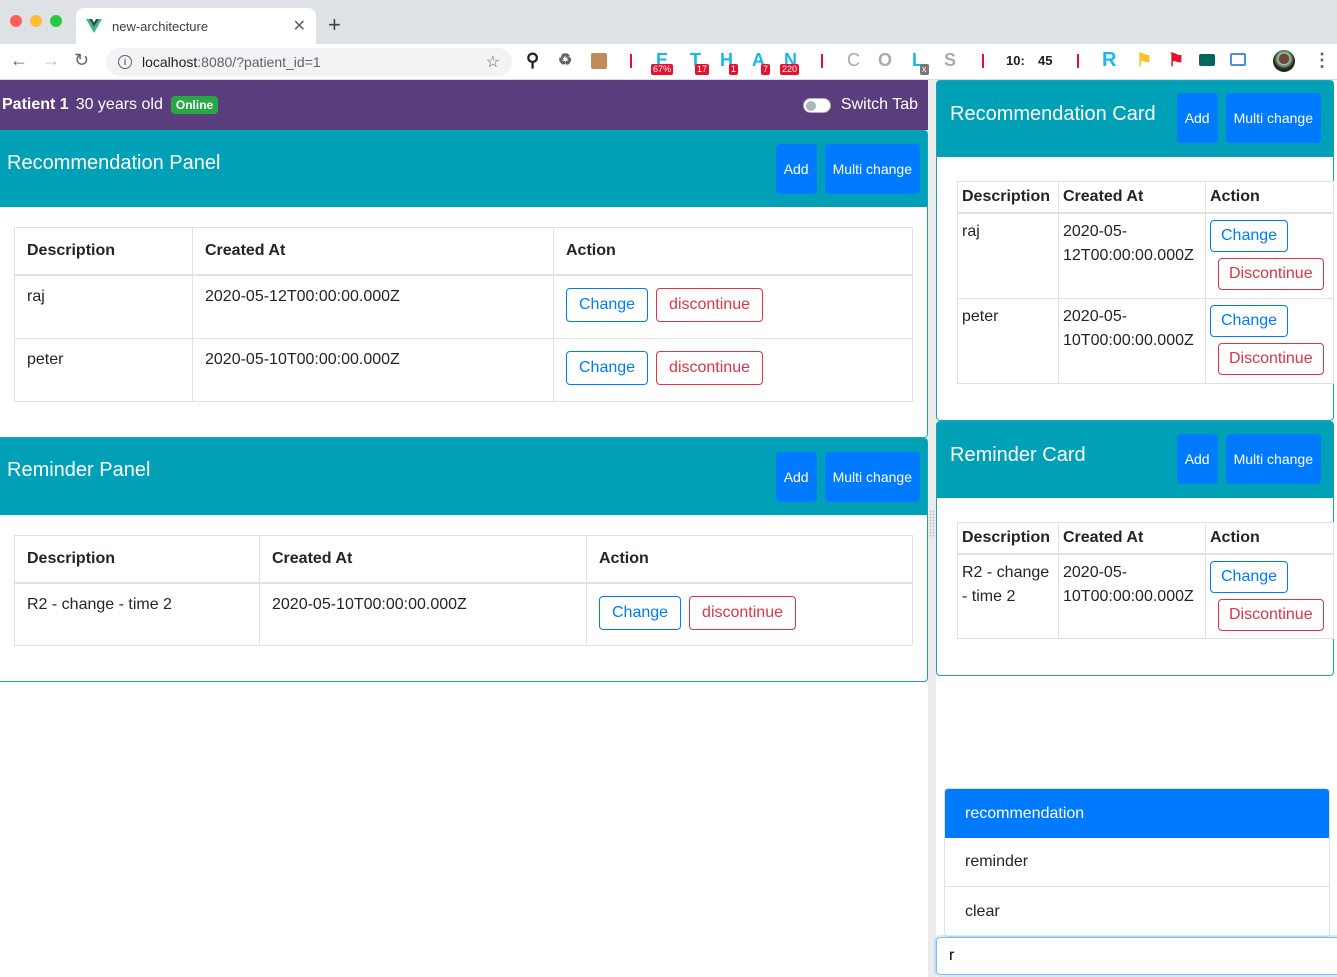 The height and width of the screenshot is (977, 1337). What do you see at coordinates (532, 60) in the screenshot?
I see `search-icon: ⚲` at bounding box center [532, 60].